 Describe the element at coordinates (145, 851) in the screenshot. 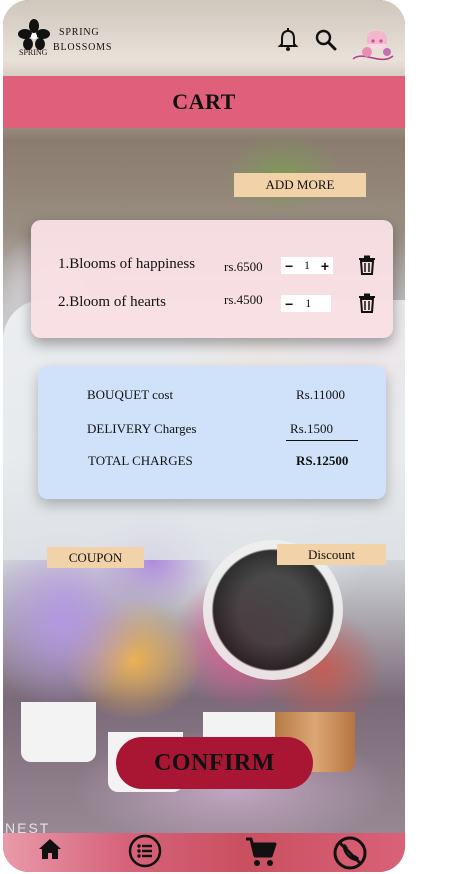

I see `list-icon` at that location.